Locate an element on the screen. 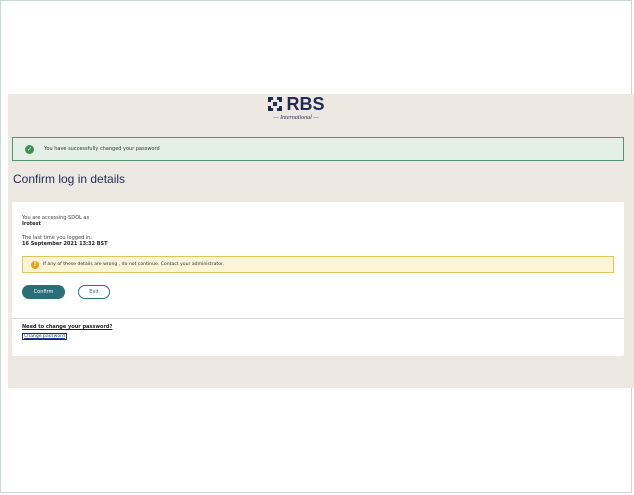  daisy-wheel-icon is located at coordinates (275, 104).